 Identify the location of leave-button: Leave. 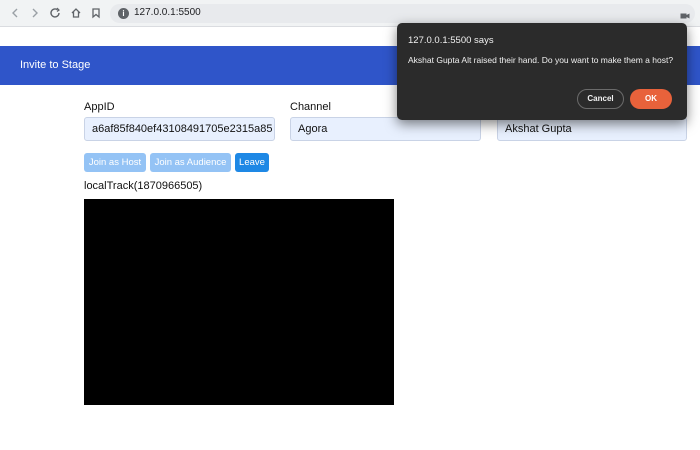
(252, 162).